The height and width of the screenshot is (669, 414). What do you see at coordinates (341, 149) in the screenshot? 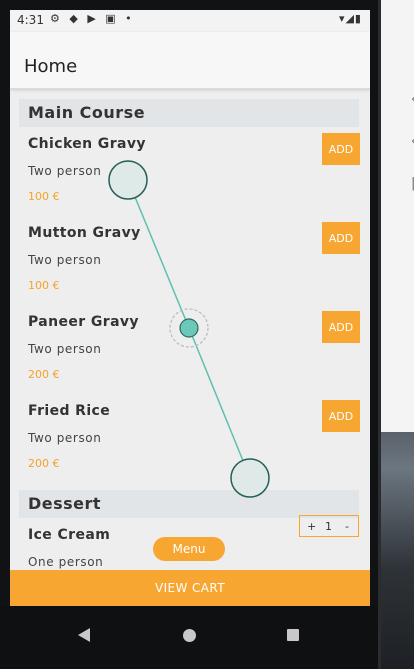
I see `add-button-chicken-gravy: ADD` at bounding box center [341, 149].